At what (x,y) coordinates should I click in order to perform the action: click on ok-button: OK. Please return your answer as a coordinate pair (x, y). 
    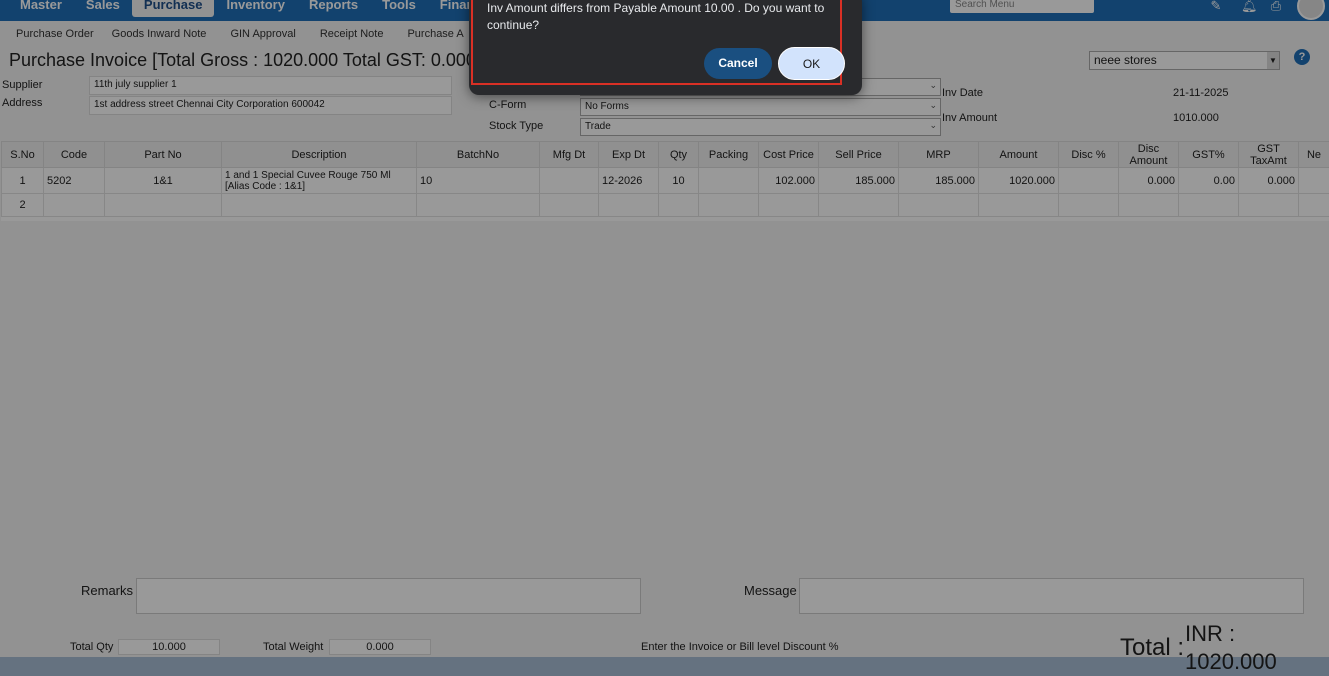
    Looking at the image, I should click on (811, 63).